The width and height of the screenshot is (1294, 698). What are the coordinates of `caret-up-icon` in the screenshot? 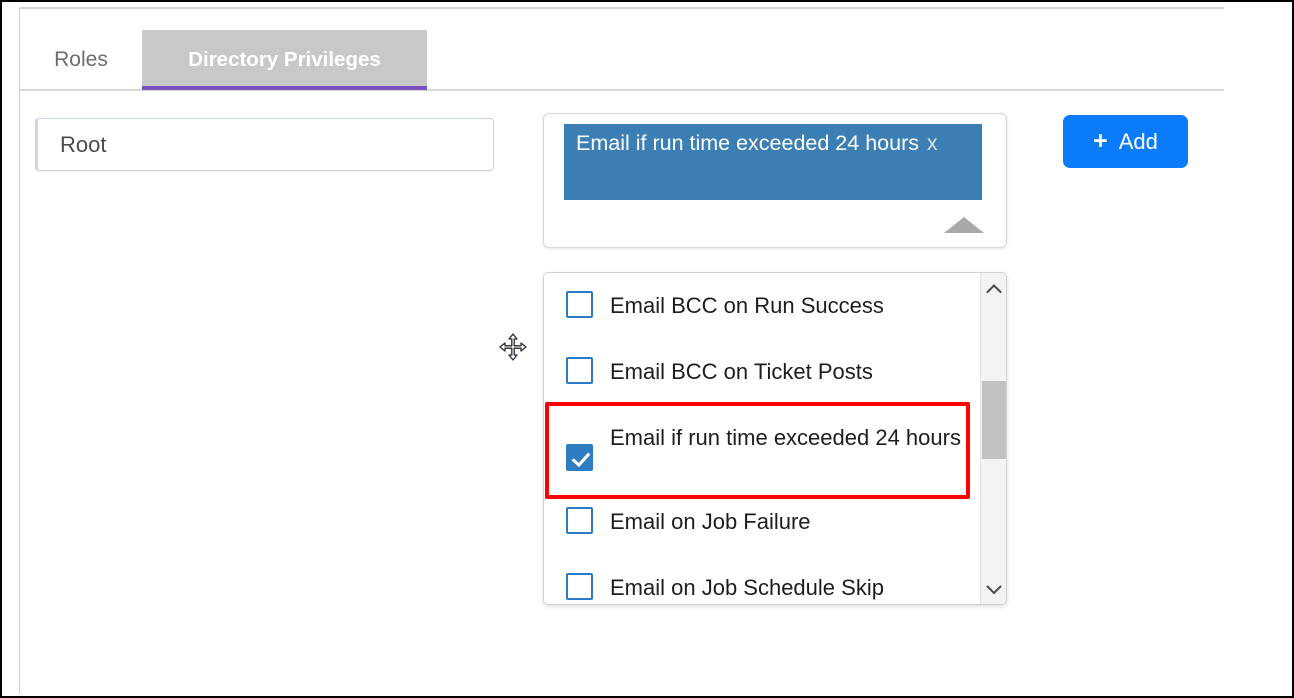 It's located at (964, 225).